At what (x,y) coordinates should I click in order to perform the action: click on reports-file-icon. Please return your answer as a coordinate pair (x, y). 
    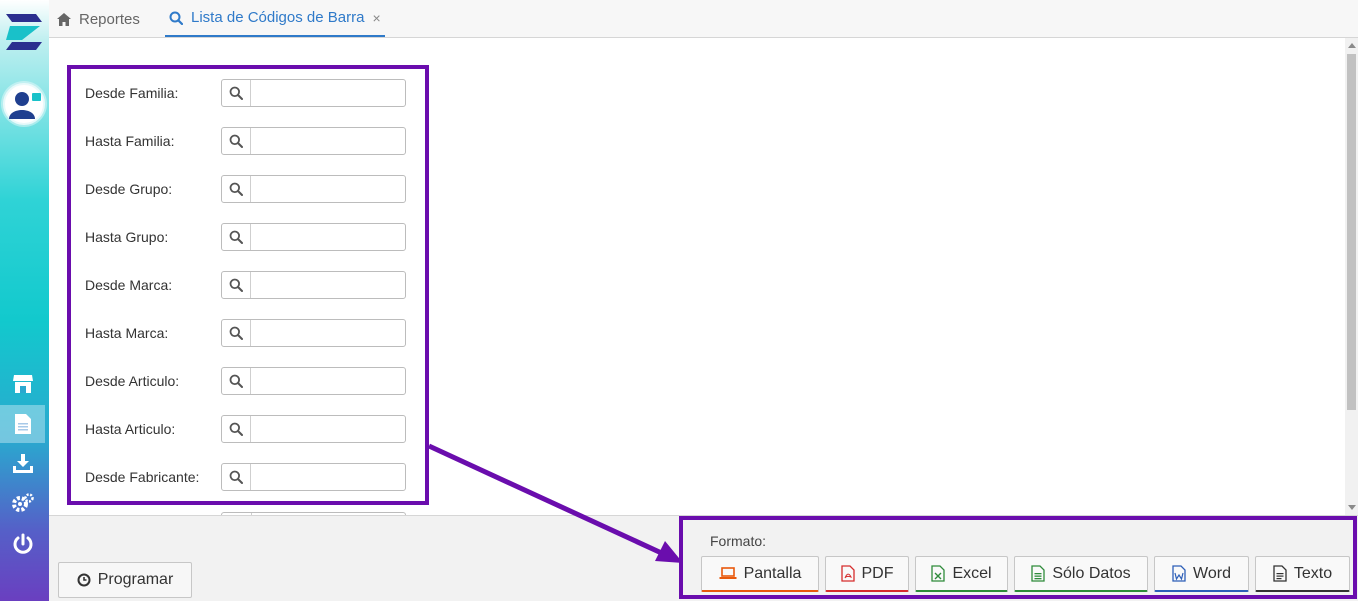
    Looking at the image, I should click on (22, 424).